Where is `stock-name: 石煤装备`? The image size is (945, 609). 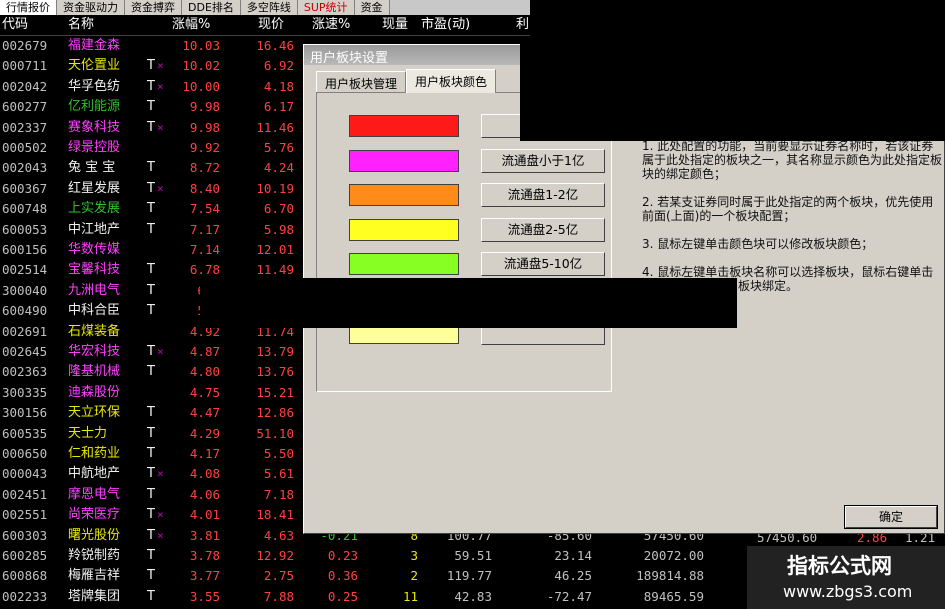
stock-name: 石煤装备 is located at coordinates (94, 331).